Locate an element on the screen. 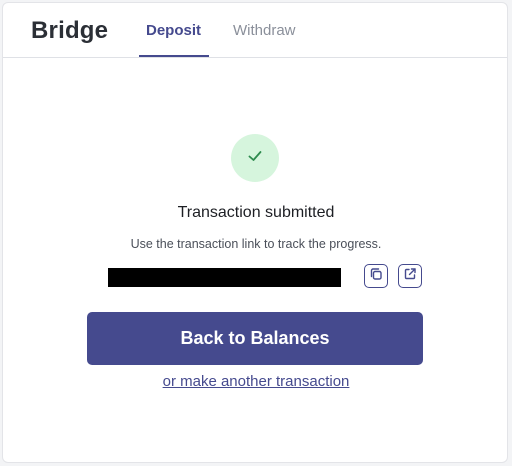 The height and width of the screenshot is (466, 512). open-transaction-link-button is located at coordinates (410, 276).